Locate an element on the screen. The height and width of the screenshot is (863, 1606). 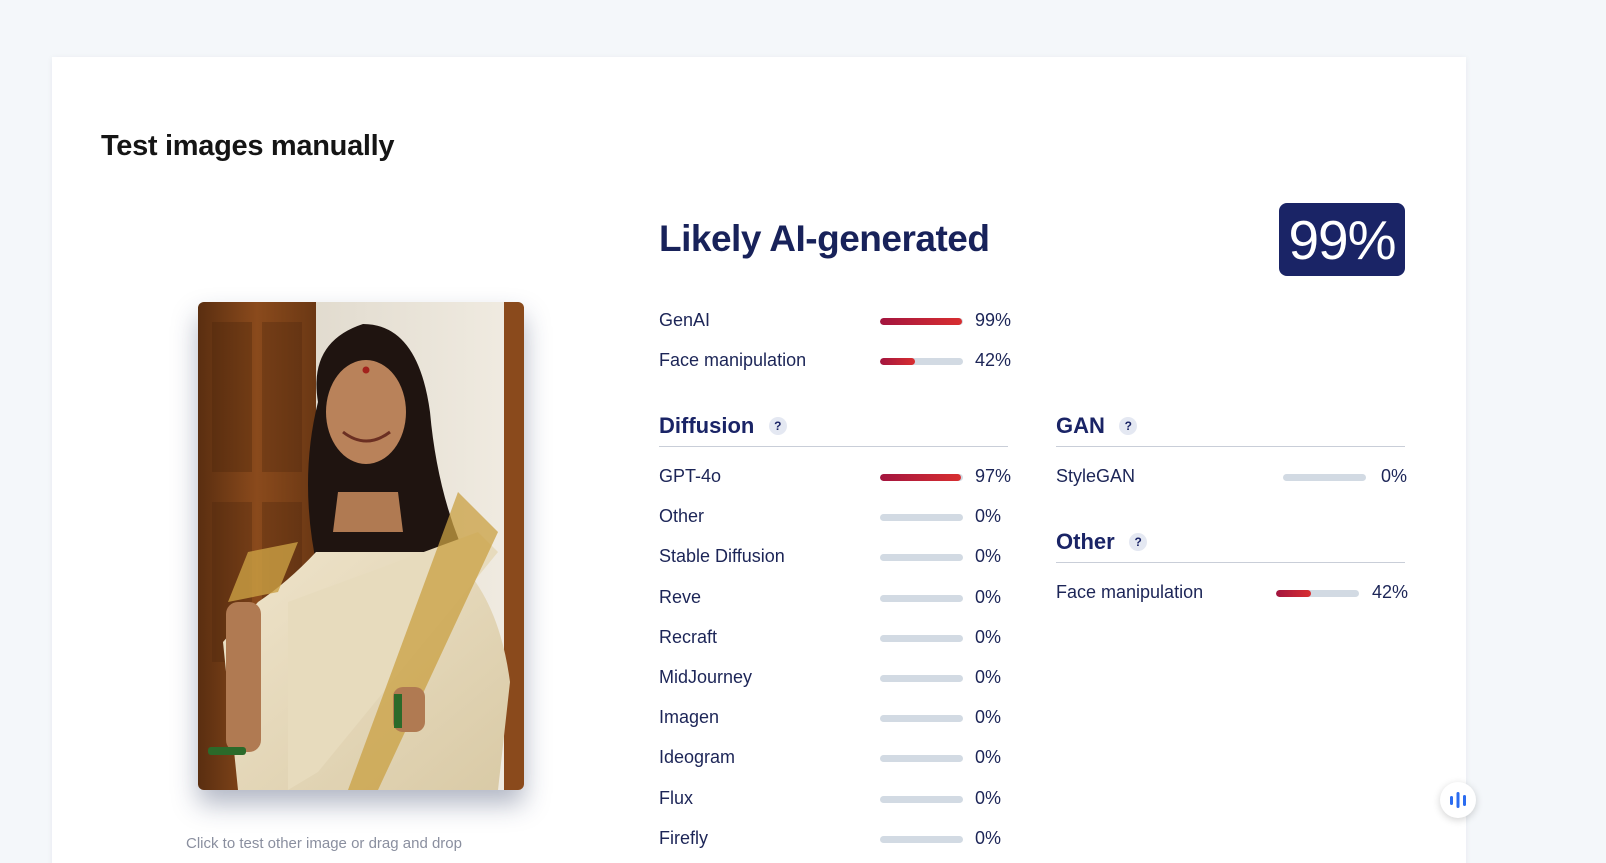
score-row-face-manipulation: Face manipulation 42% is located at coordinates (839, 361).